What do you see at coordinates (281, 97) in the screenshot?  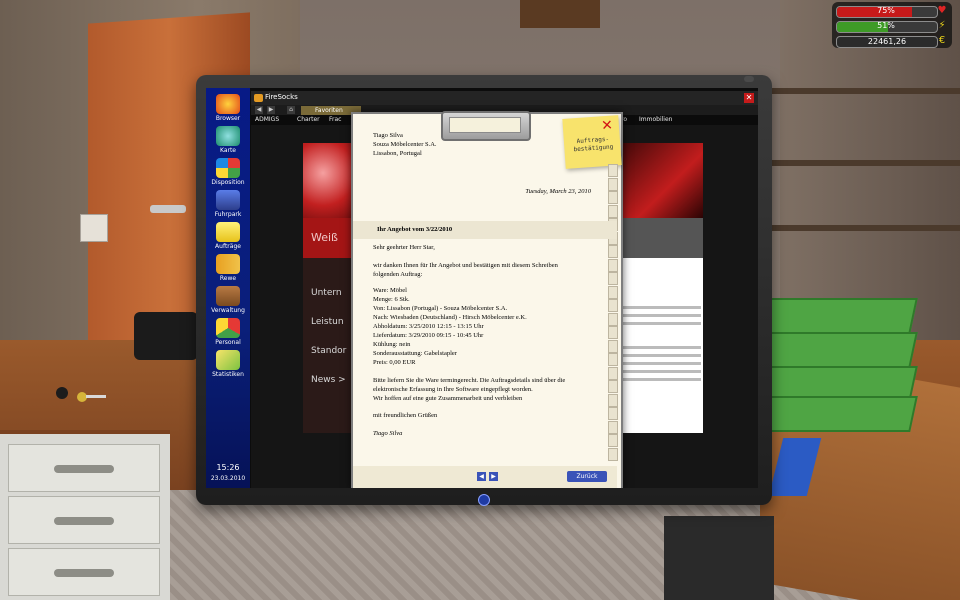 I see `browser-title: FireSocks` at bounding box center [281, 97].